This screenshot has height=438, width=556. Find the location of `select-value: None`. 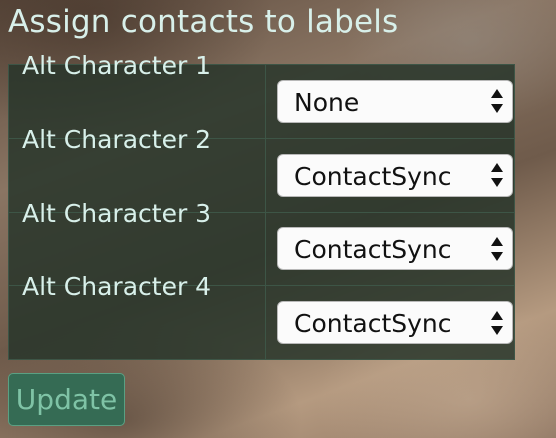

select-value: None is located at coordinates (327, 102).